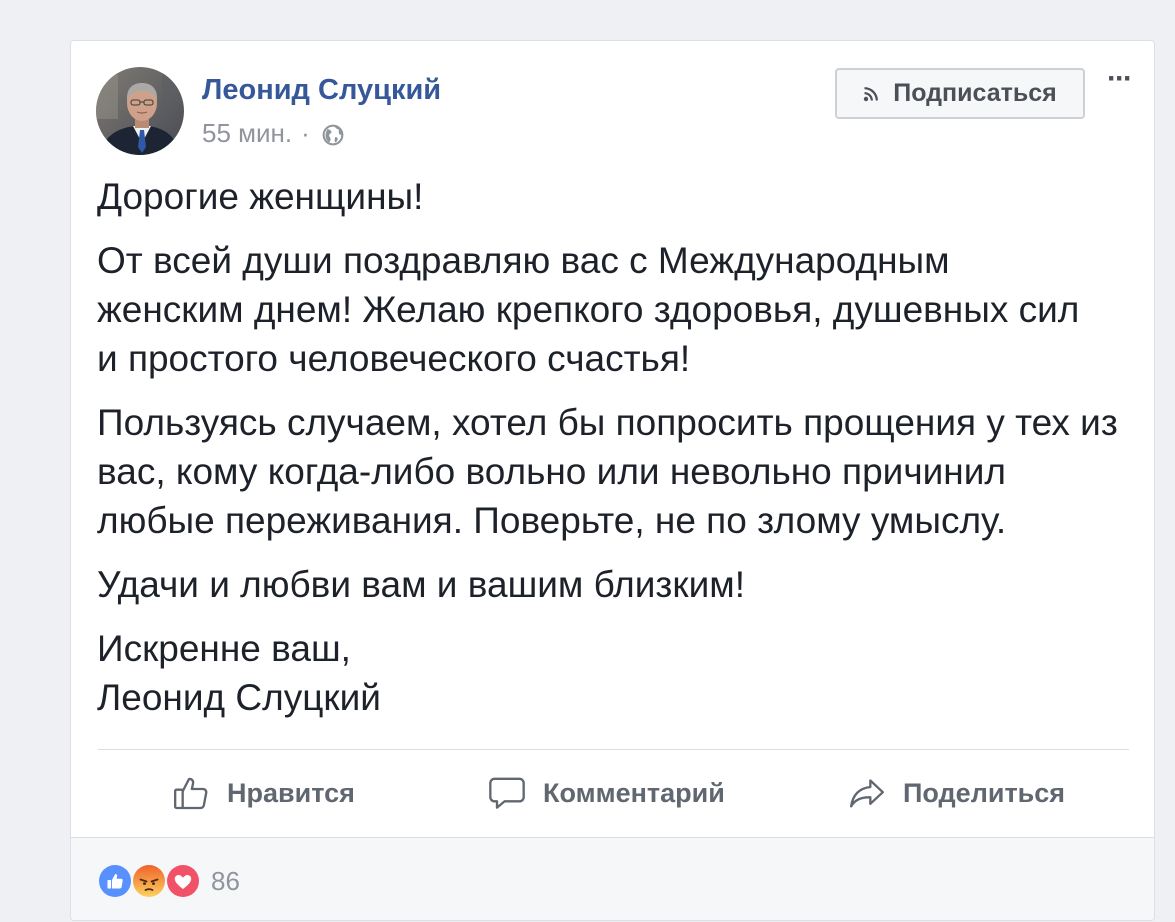 This screenshot has width=1175, height=922. Describe the element at coordinates (975, 93) in the screenshot. I see `follow-button-label: Подписаться` at that location.